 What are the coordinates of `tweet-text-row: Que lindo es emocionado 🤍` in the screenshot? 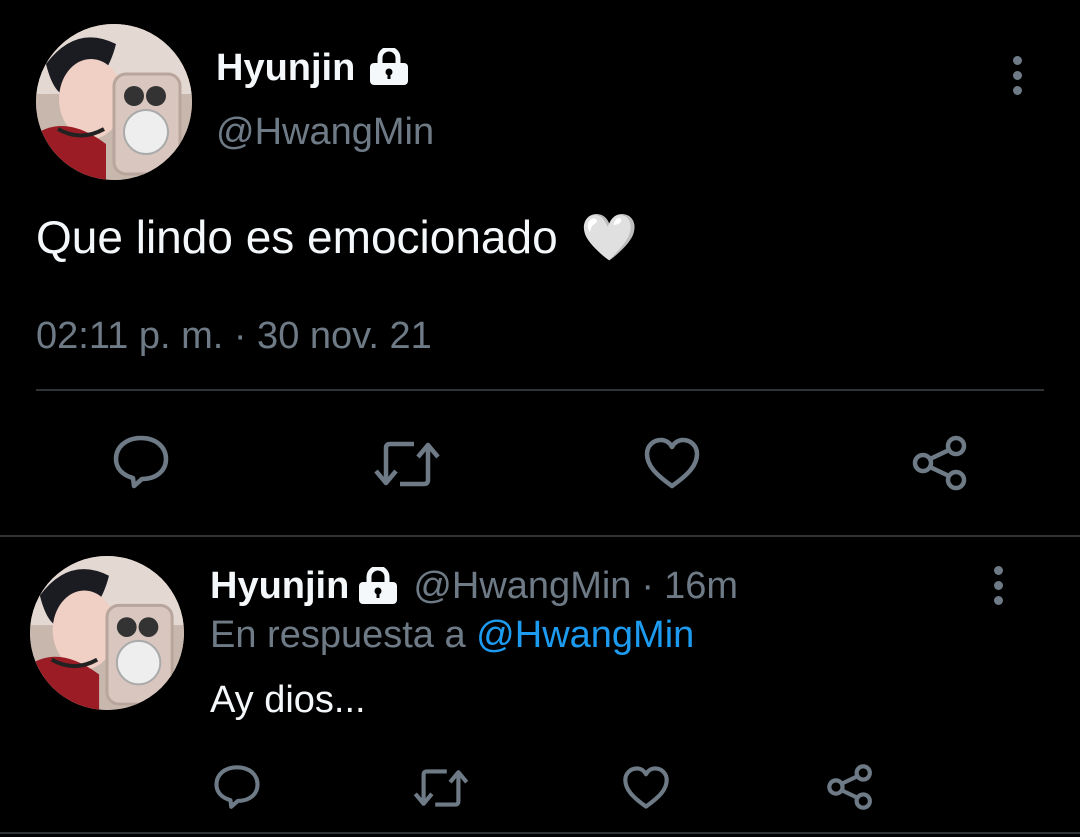 It's located at (337, 237).